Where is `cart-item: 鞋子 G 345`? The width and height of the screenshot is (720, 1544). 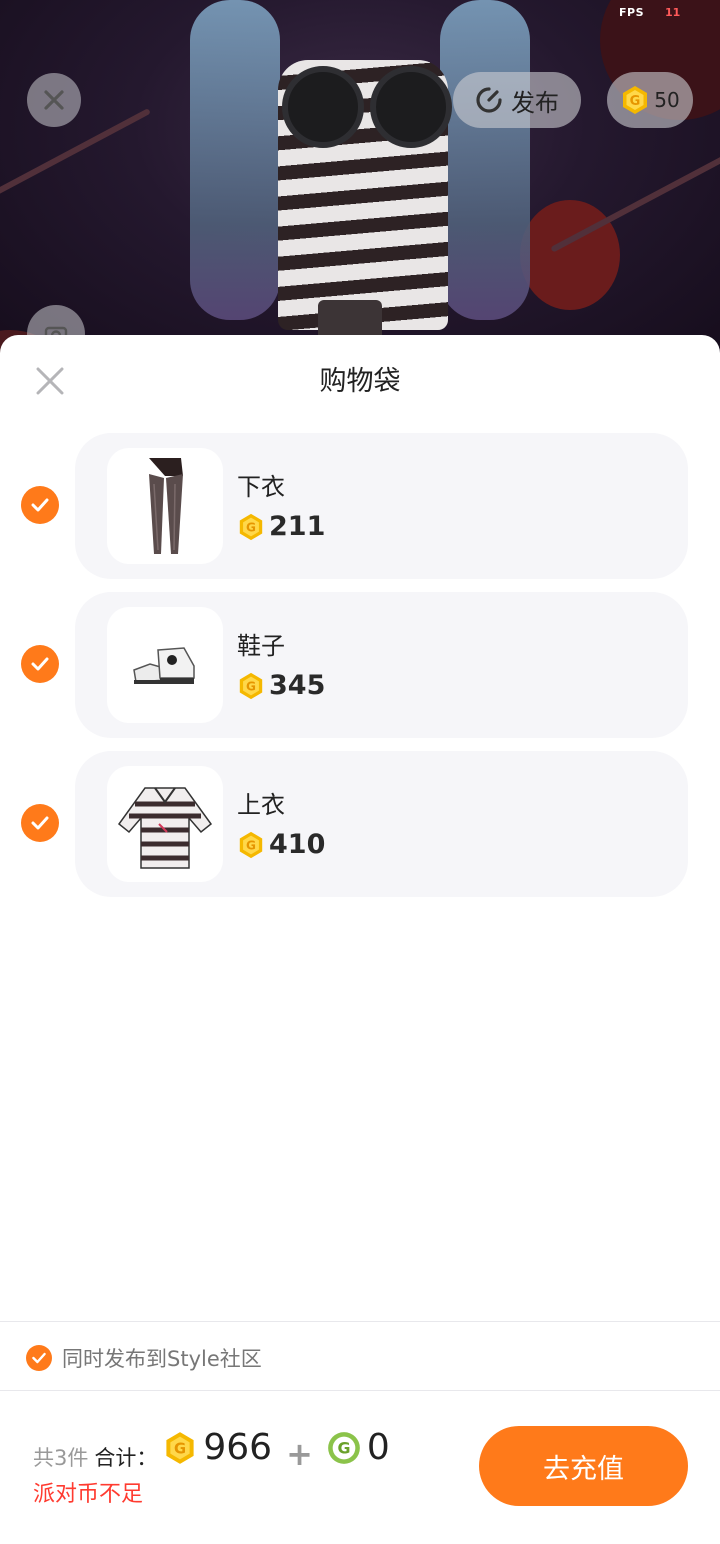 cart-item: 鞋子 G 345 is located at coordinates (360, 665).